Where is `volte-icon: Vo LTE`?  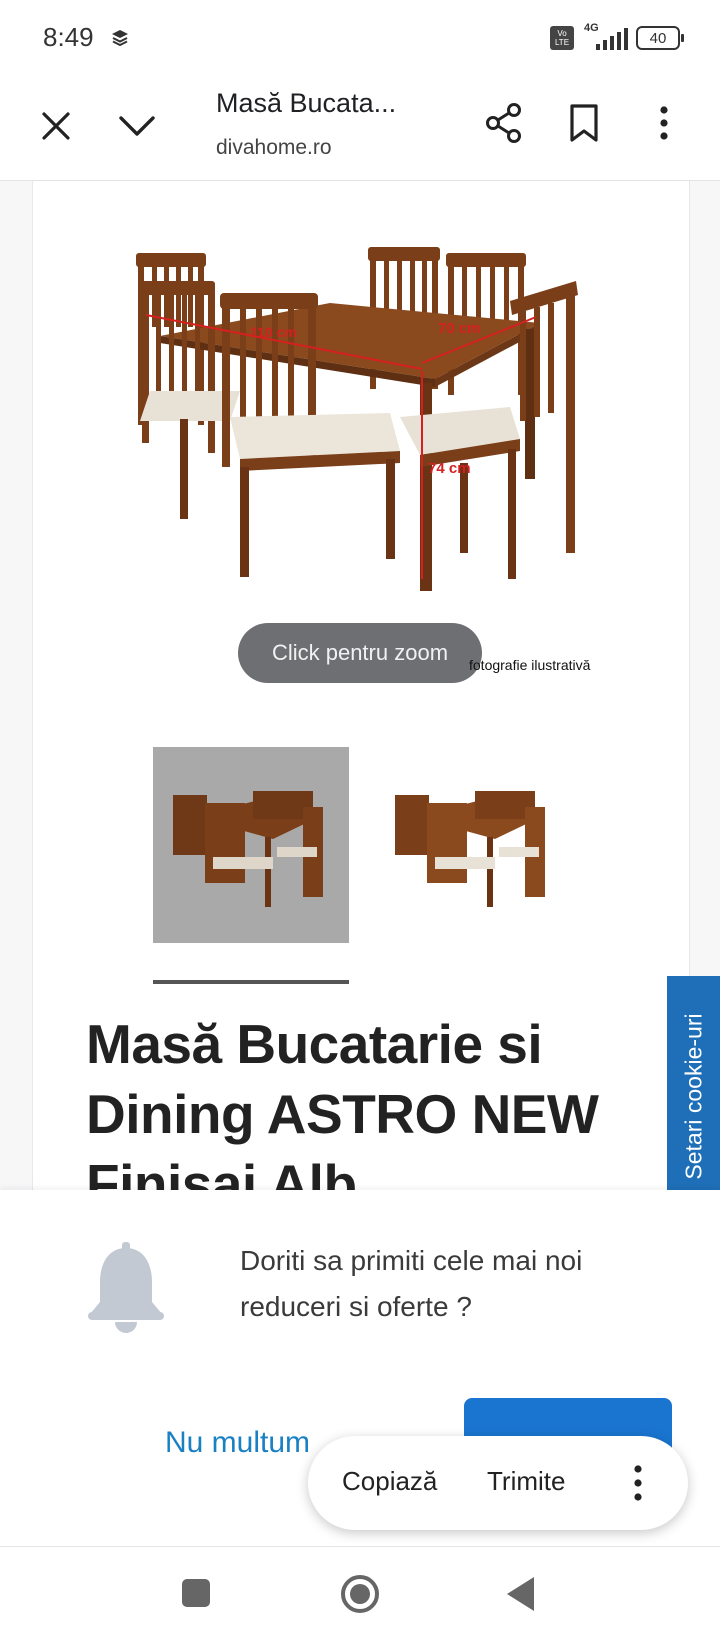 volte-icon: Vo LTE is located at coordinates (562, 38).